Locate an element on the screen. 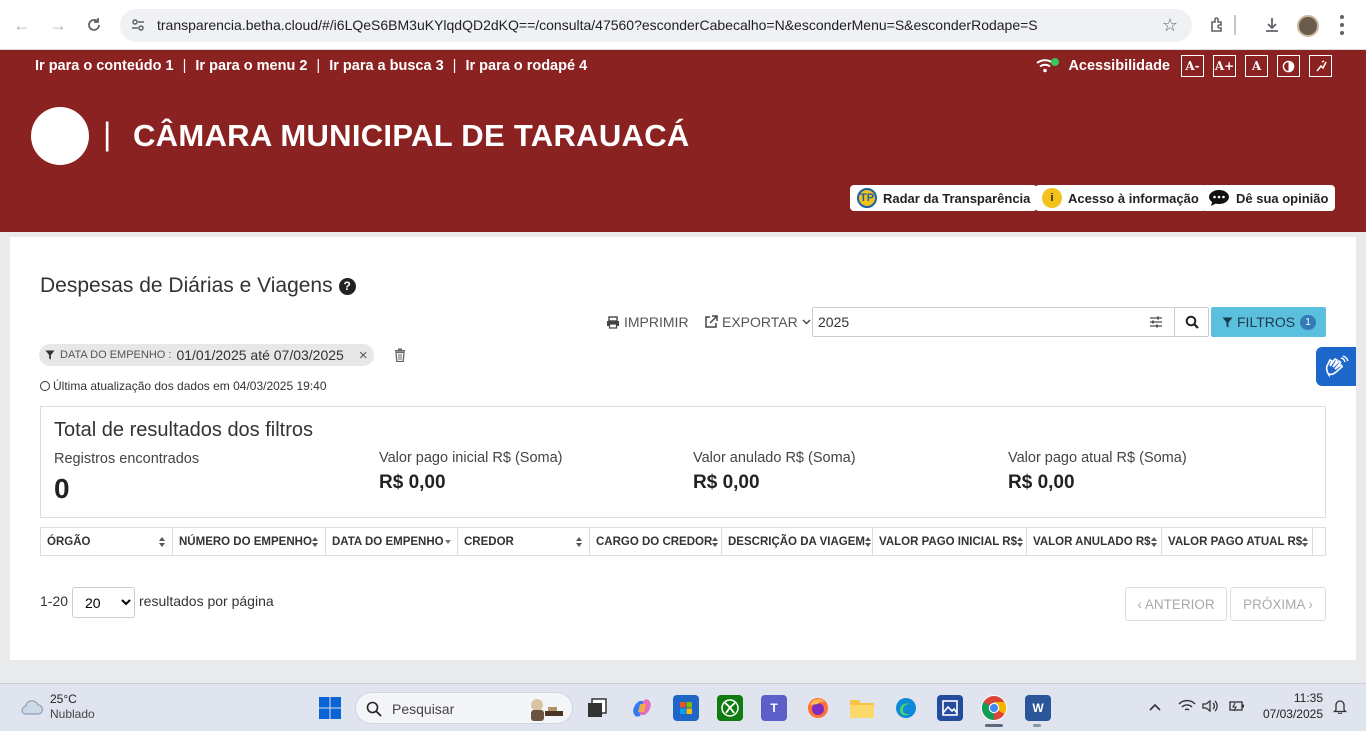 The image size is (1366, 731). skip-link-footer: Ir para o rodapé 4 is located at coordinates (526, 66).